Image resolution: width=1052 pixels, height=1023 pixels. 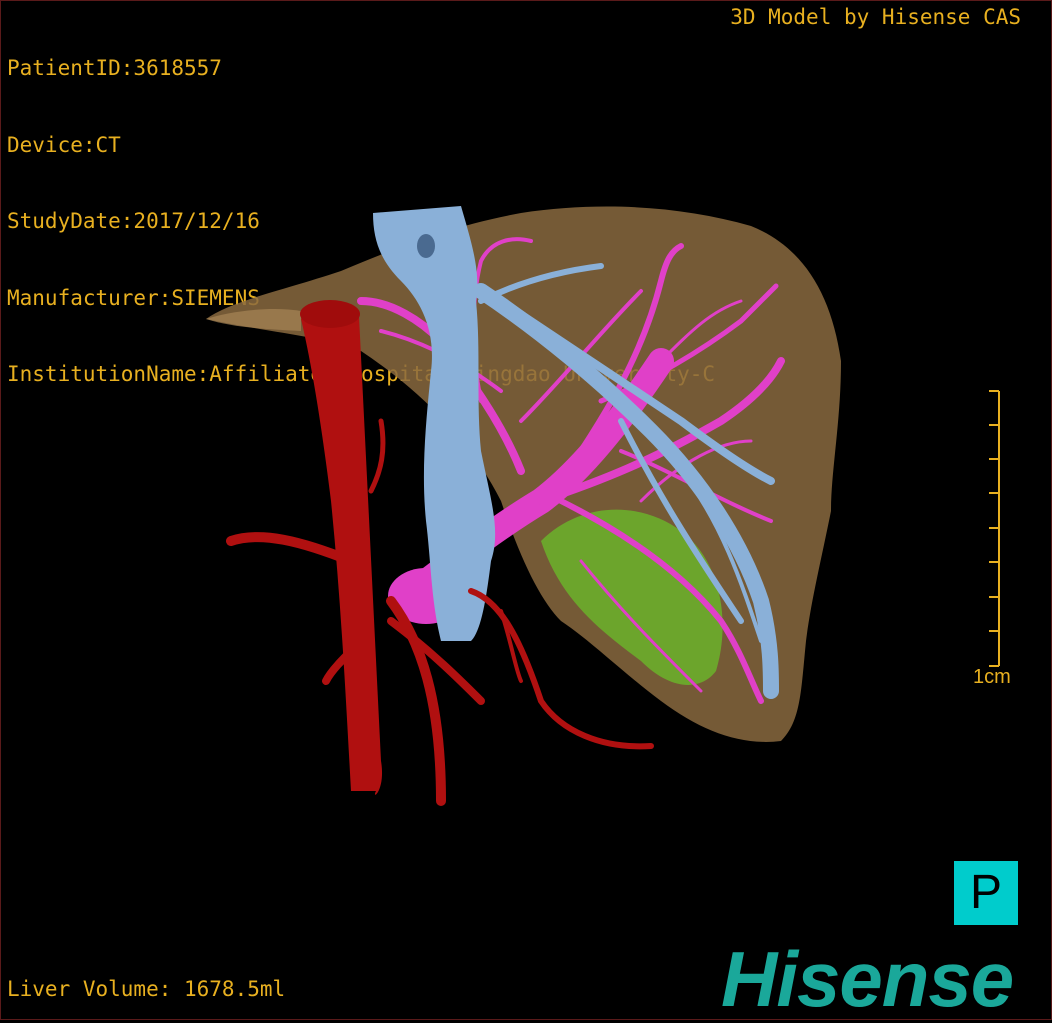 I want to click on scale-bar, so click(x=994, y=528).